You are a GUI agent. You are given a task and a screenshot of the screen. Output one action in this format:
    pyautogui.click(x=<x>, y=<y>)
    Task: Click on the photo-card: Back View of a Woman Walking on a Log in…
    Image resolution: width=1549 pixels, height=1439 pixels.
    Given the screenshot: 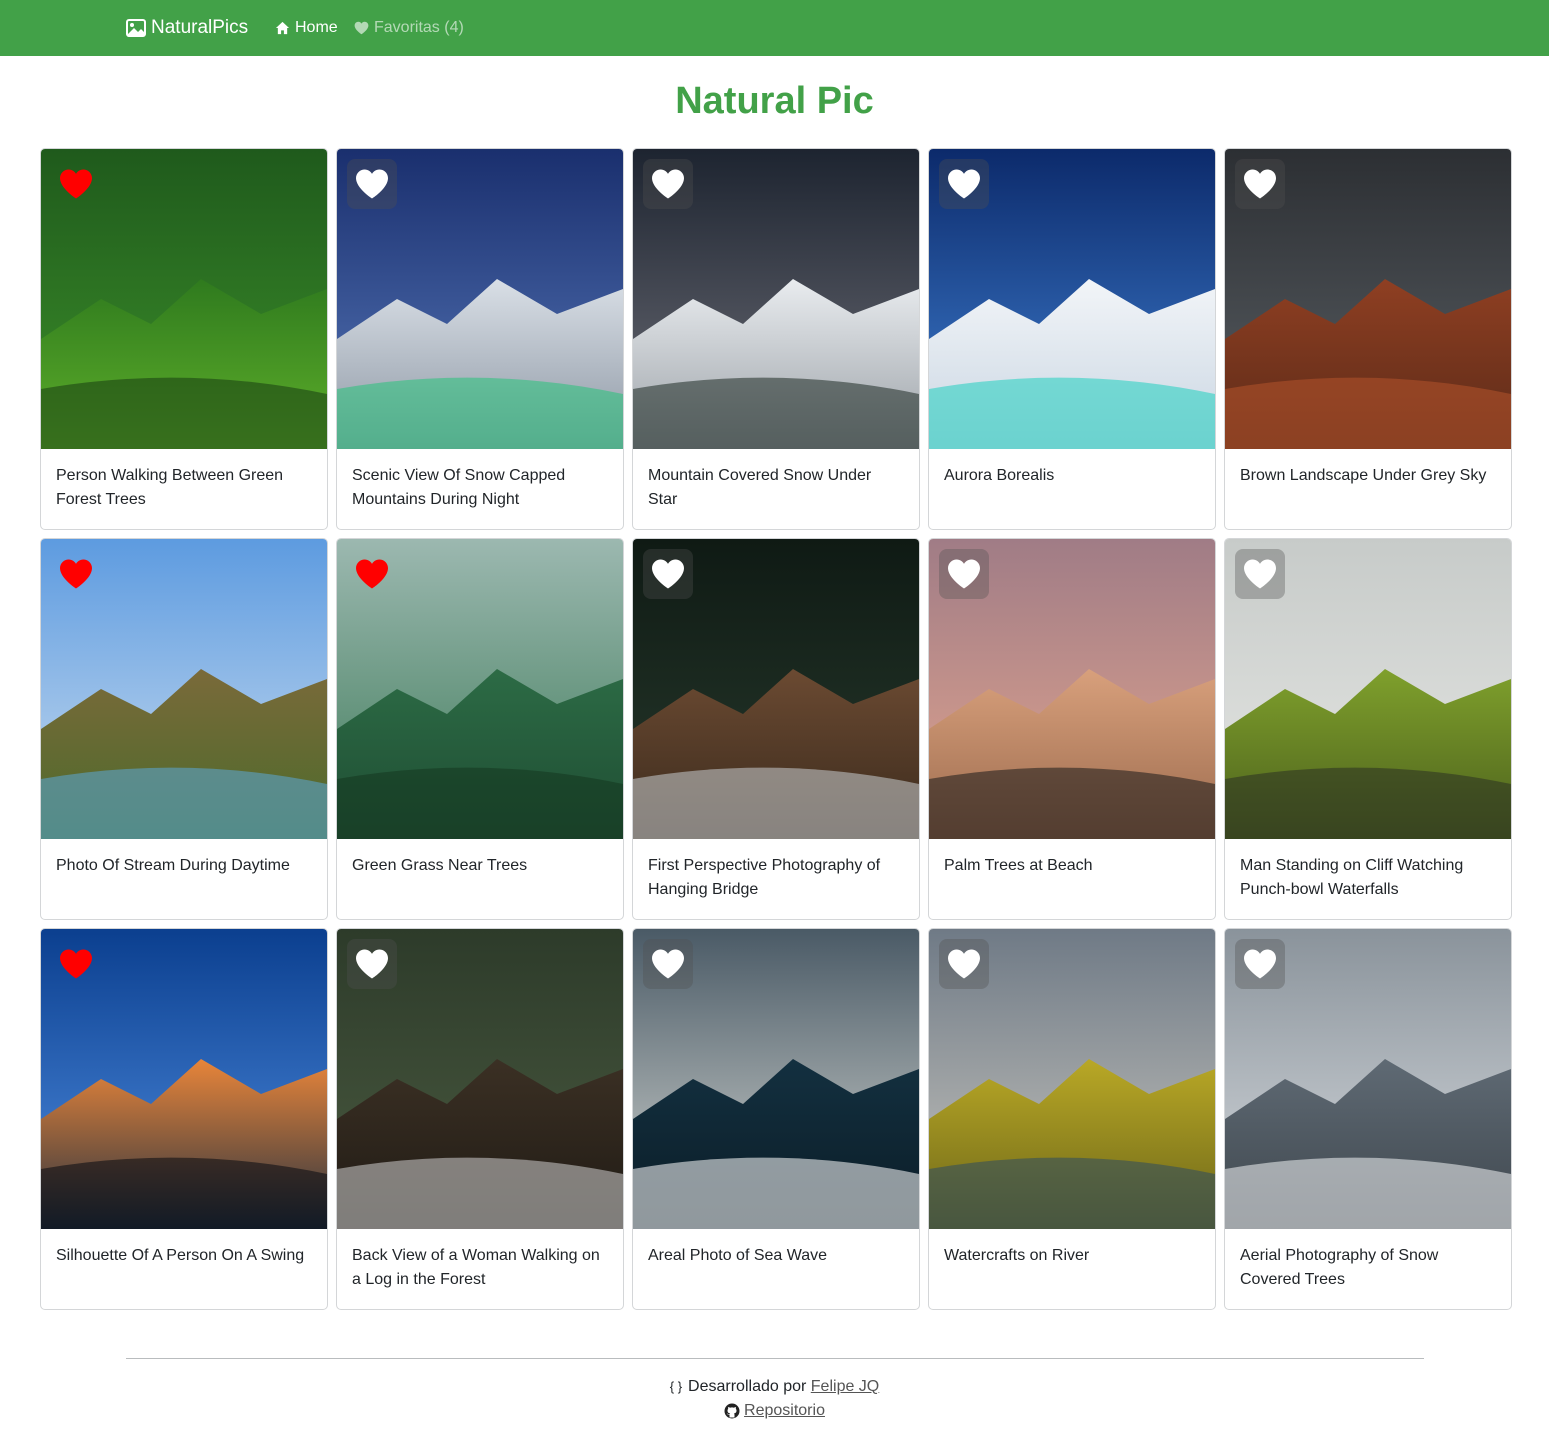 What is the action you would take?
    pyautogui.click(x=480, y=1119)
    